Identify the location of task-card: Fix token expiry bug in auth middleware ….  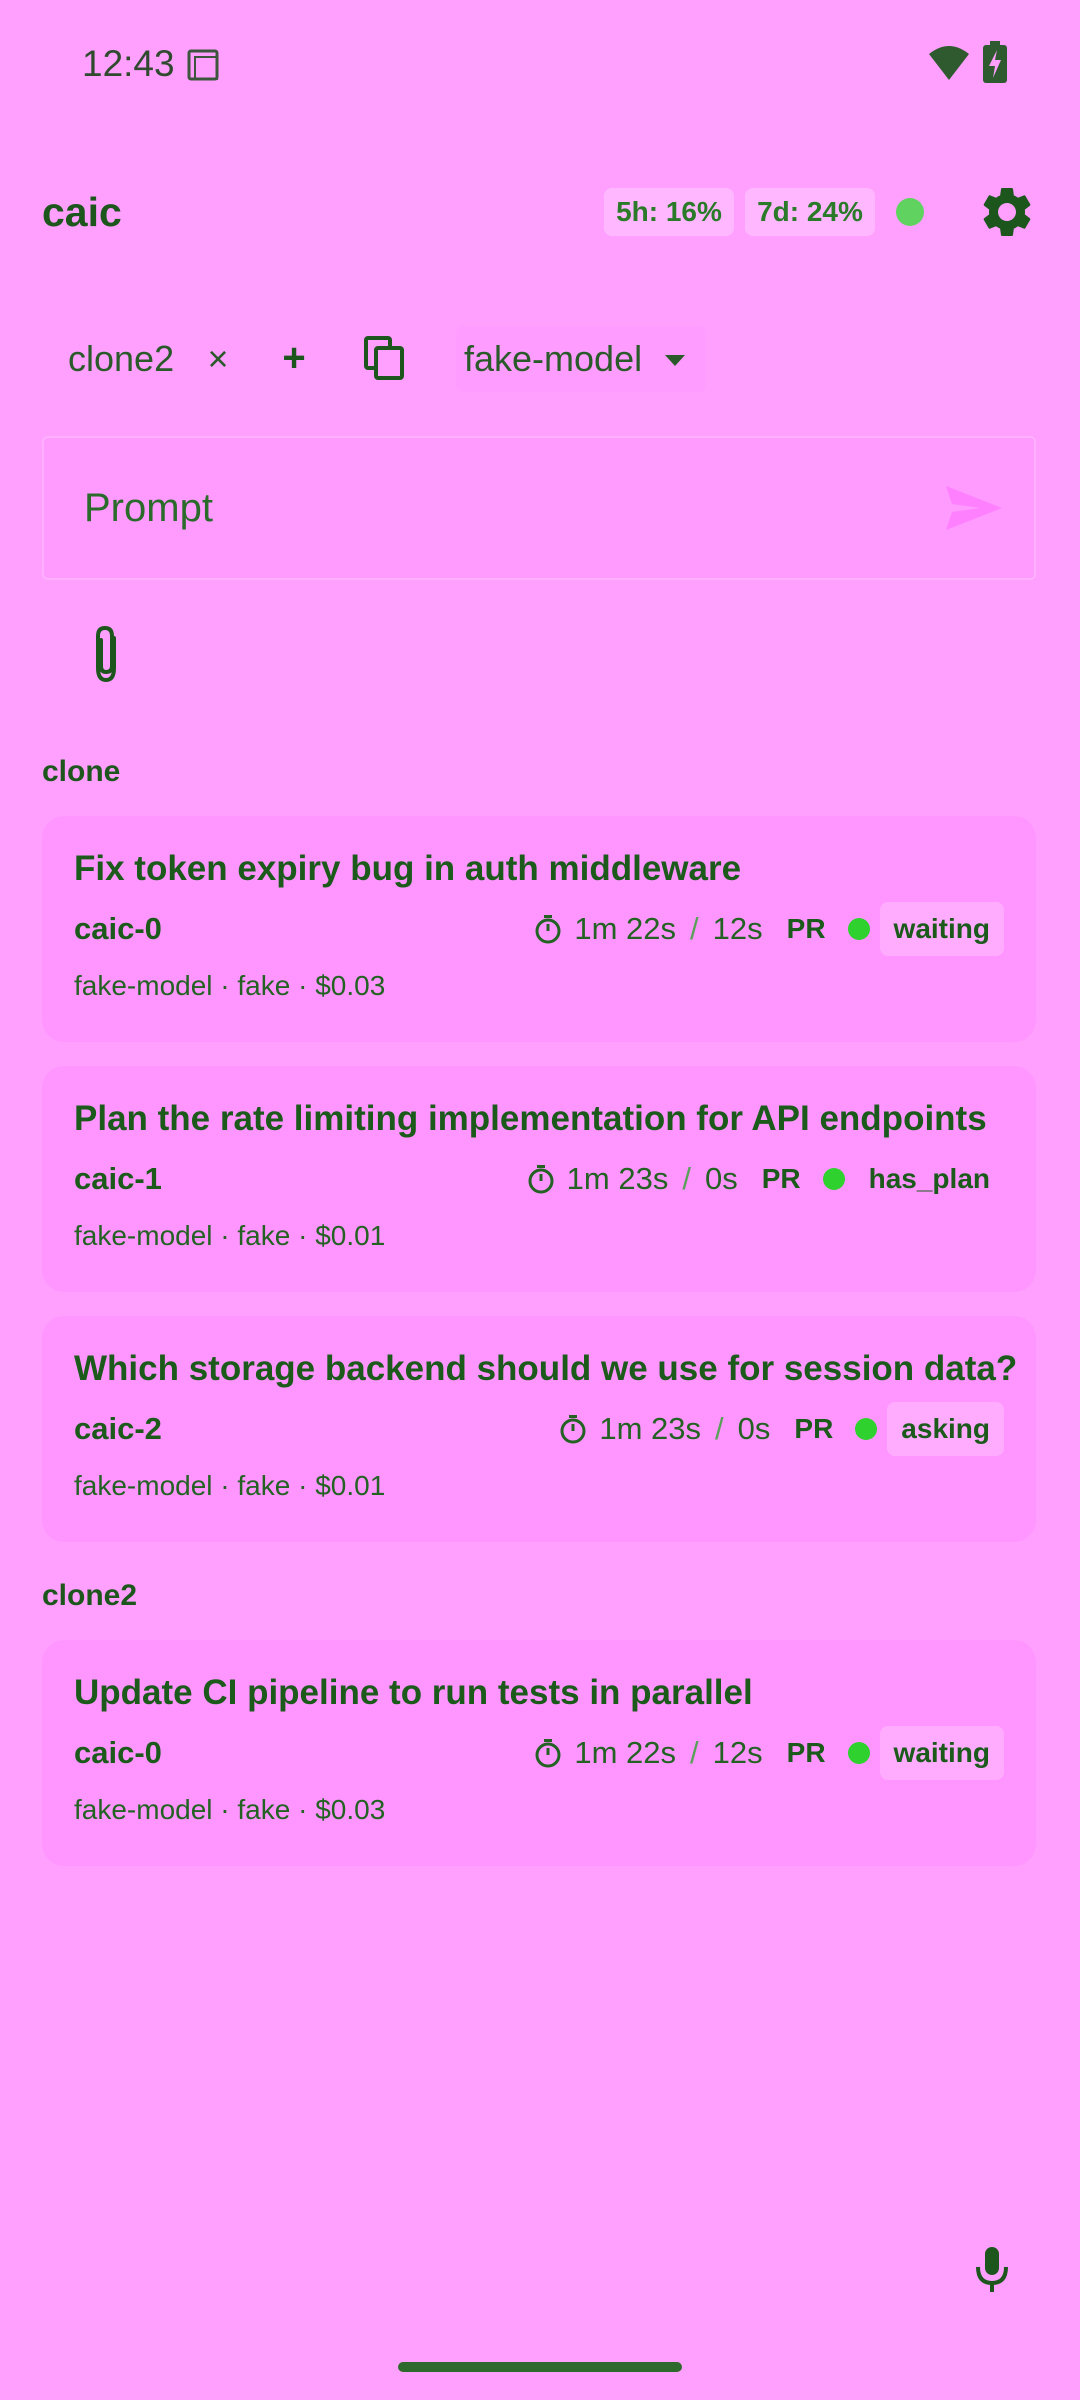
(539, 929).